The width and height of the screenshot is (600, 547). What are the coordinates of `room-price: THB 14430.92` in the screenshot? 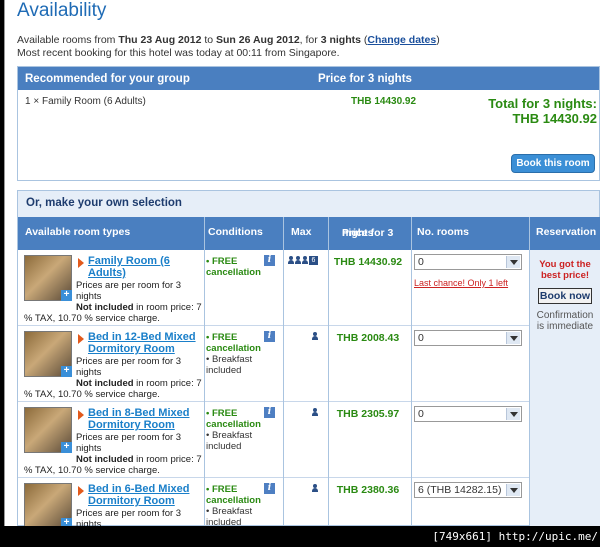 It's located at (368, 262).